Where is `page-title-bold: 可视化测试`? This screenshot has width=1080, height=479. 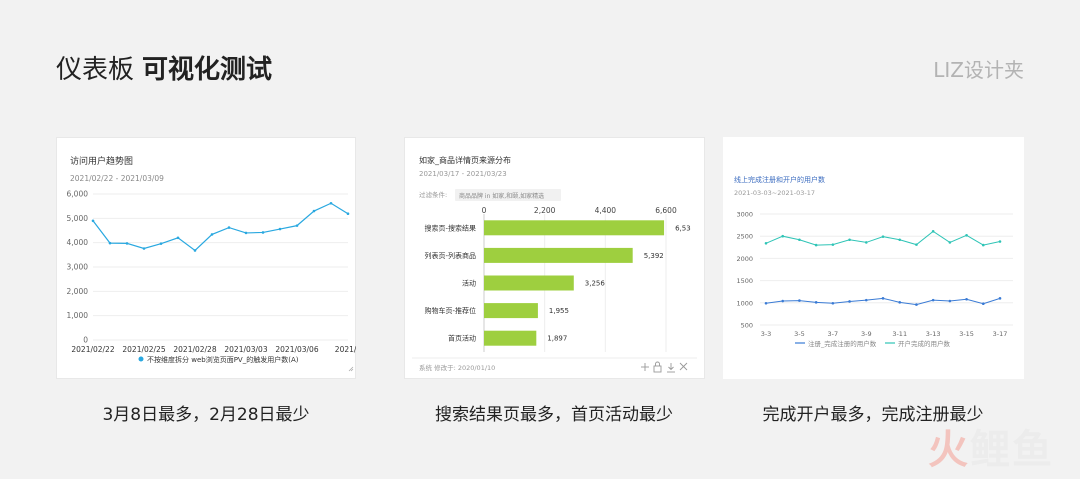 page-title-bold: 可视化测试 is located at coordinates (207, 70).